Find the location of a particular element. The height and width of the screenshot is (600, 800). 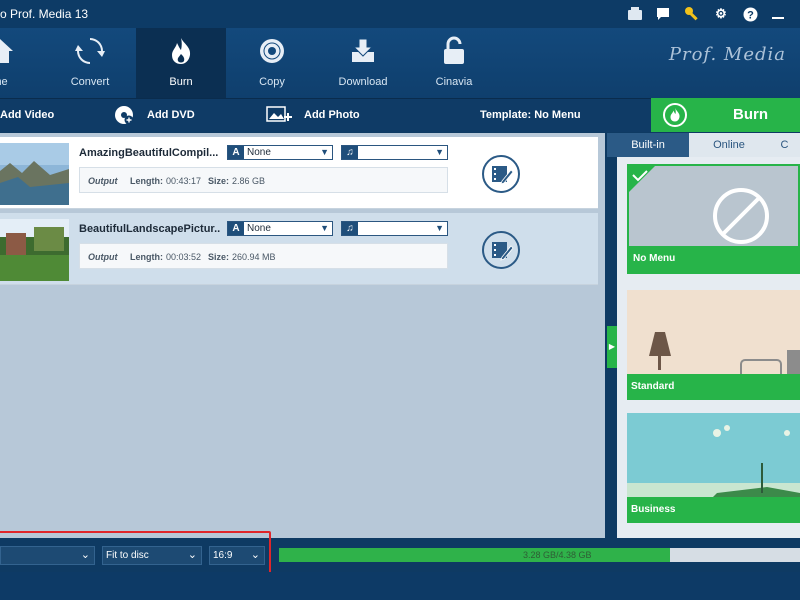

video-thumbnail is located at coordinates (34, 174).